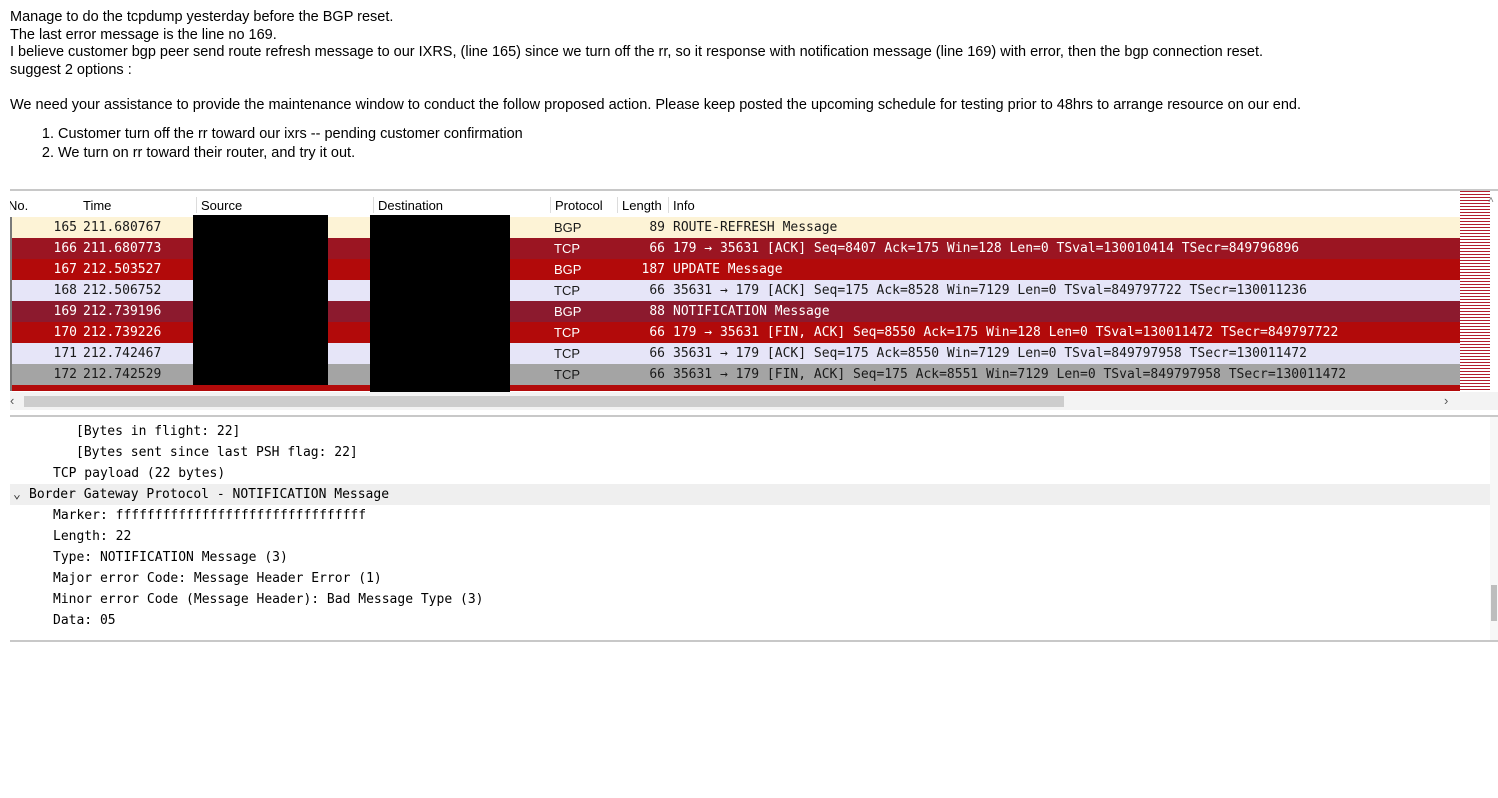  What do you see at coordinates (65, 248) in the screenshot?
I see `packet-no: 166` at bounding box center [65, 248].